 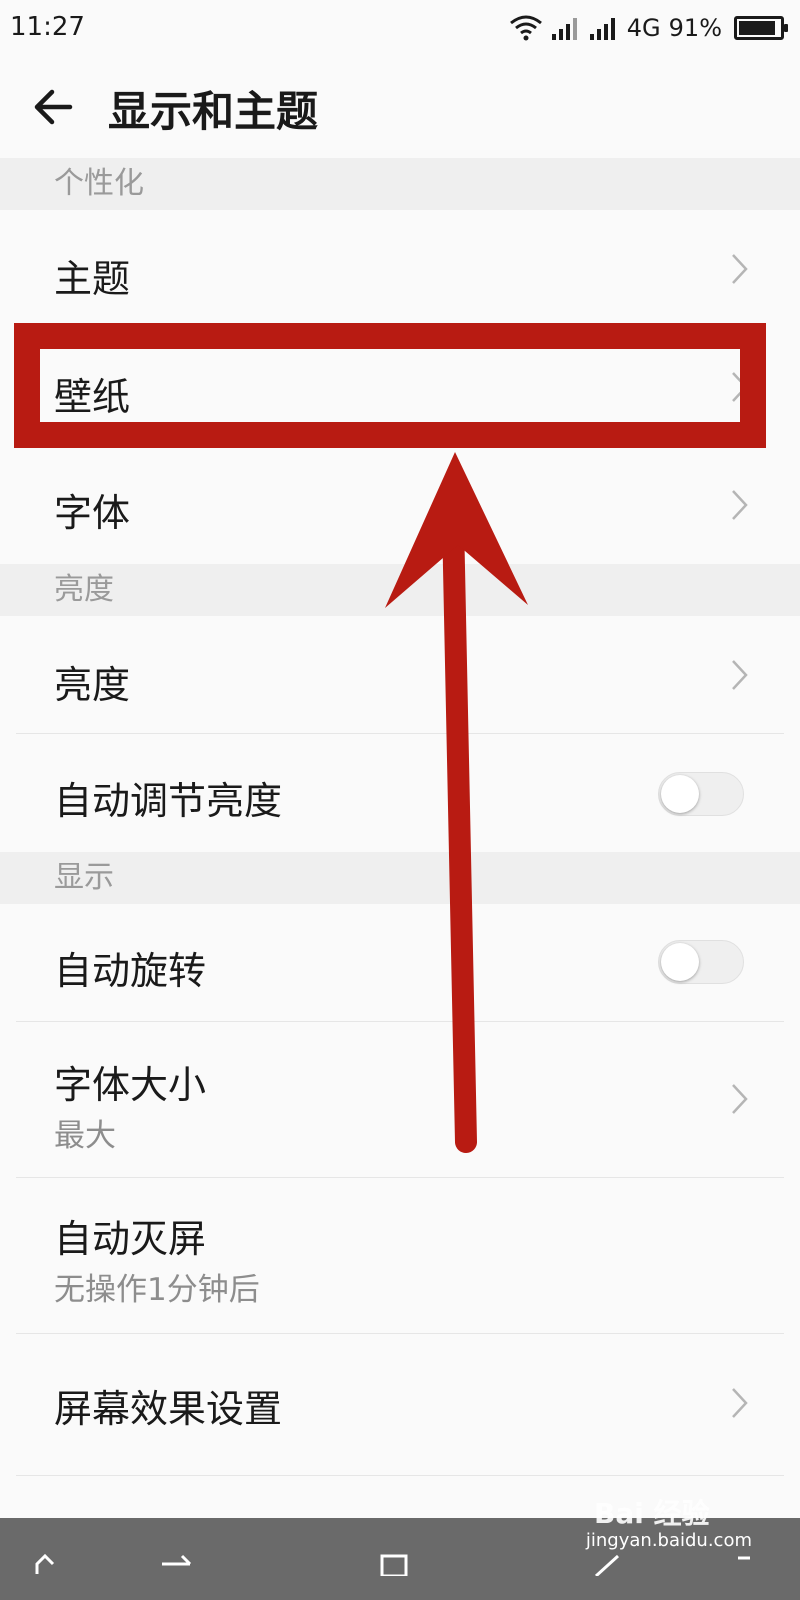 I want to click on item-label: 字体, so click(x=92, y=513).